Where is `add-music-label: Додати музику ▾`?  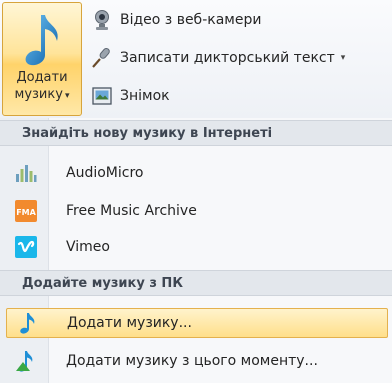 add-music-label: Додати музику ▾ is located at coordinates (42, 86).